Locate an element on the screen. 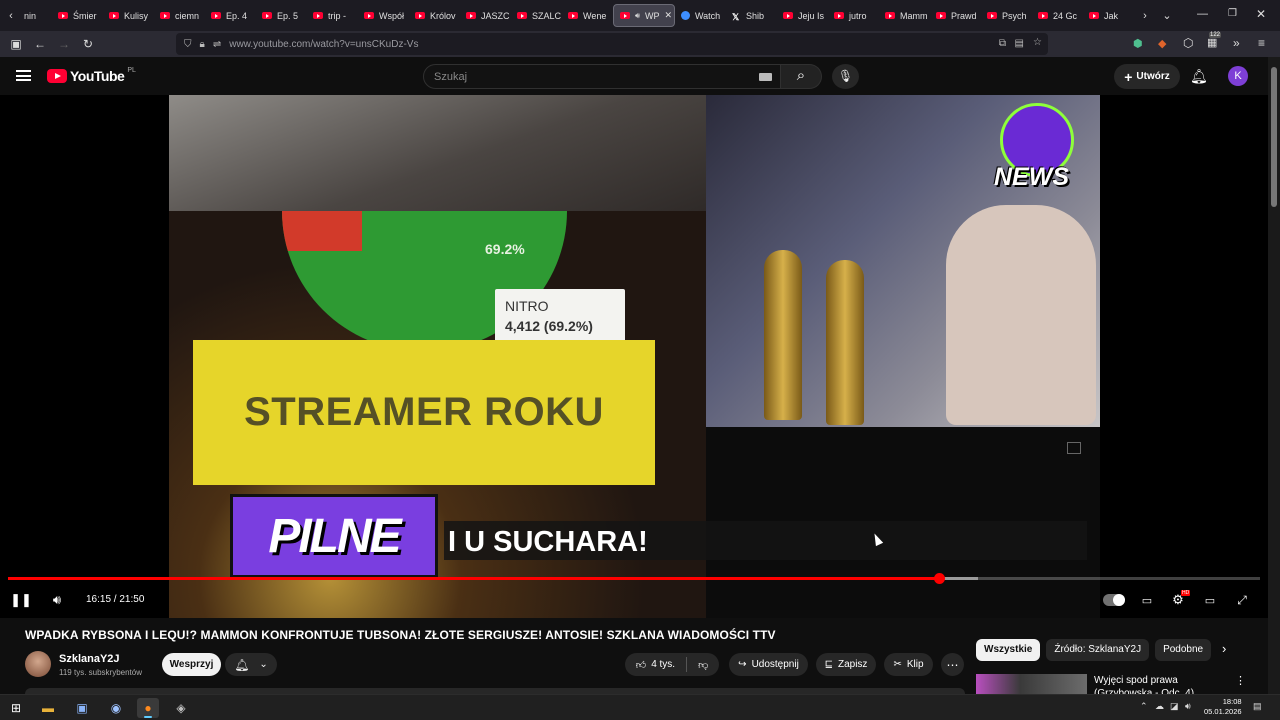  browser-tab: ciemn is located at coordinates (179, 15).